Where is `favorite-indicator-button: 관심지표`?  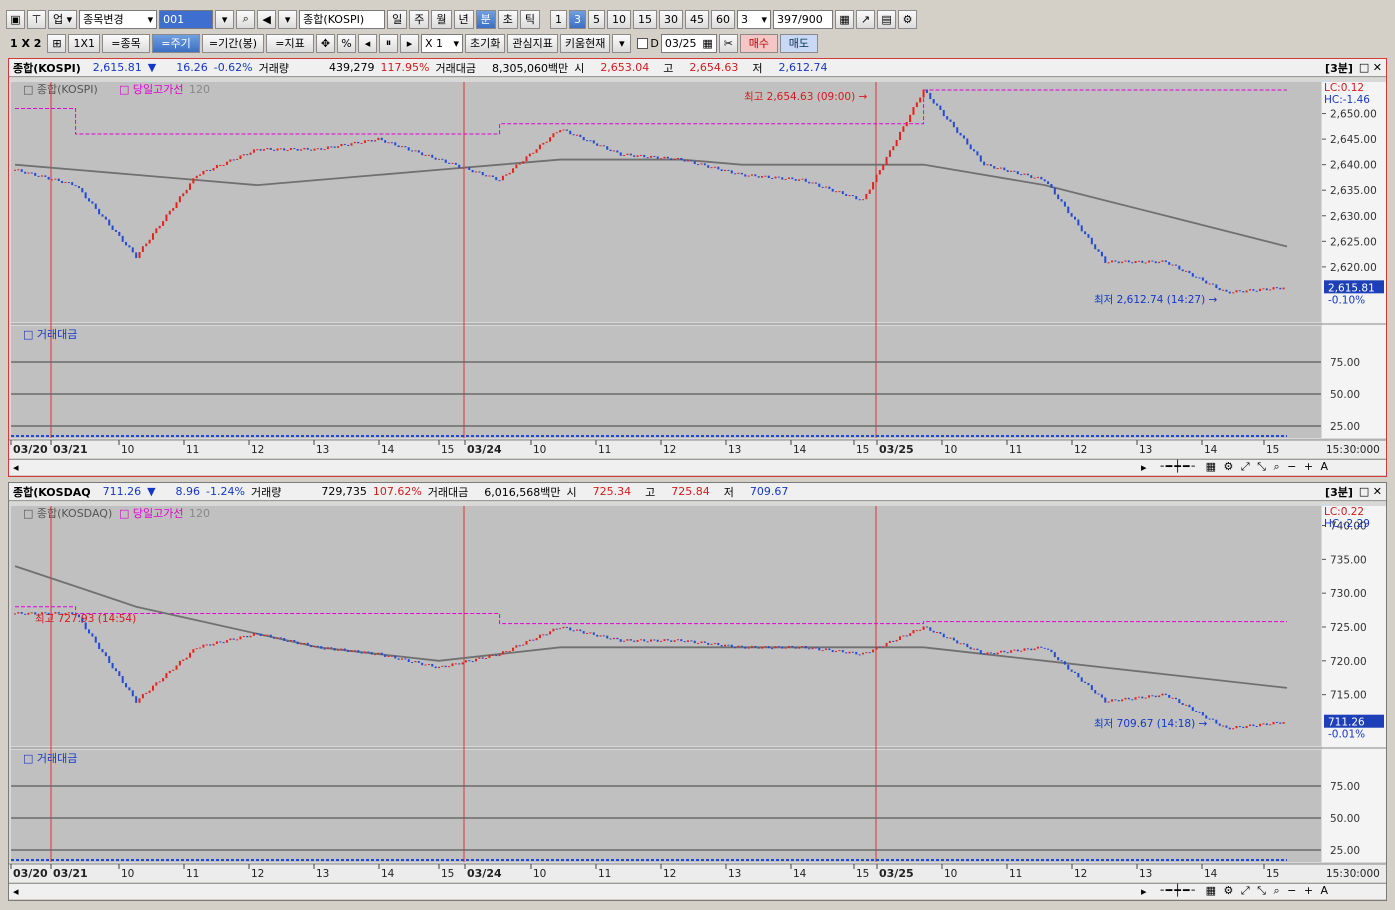
favorite-indicator-button: 관심지표 is located at coordinates (532, 43).